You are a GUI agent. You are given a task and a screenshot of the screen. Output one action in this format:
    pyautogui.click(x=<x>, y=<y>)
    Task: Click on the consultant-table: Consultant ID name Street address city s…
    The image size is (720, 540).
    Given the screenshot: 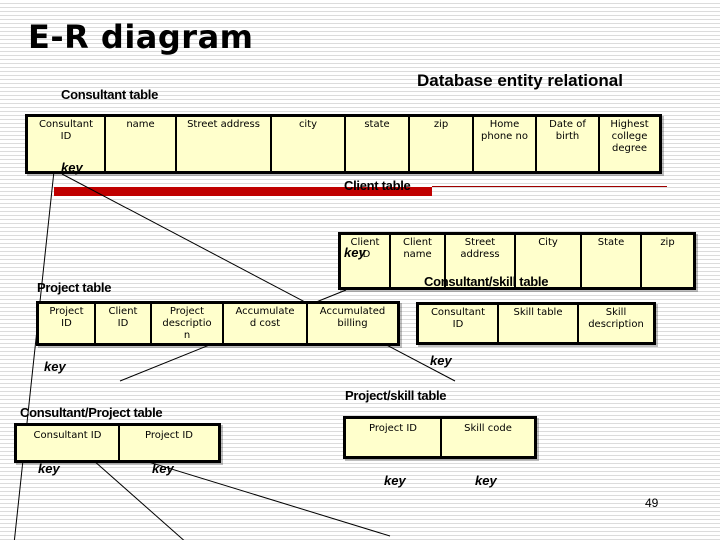 What is the action you would take?
    pyautogui.click(x=343, y=144)
    